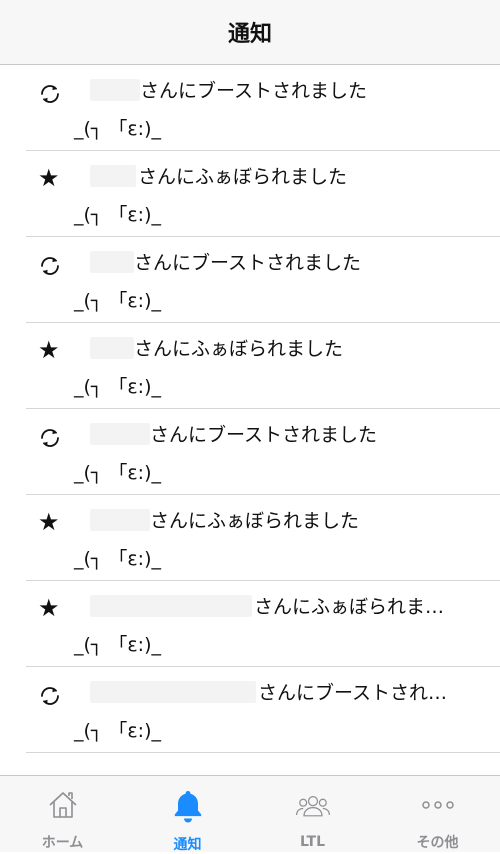  What do you see at coordinates (187, 845) in the screenshot?
I see `tab-label: 通知` at bounding box center [187, 845].